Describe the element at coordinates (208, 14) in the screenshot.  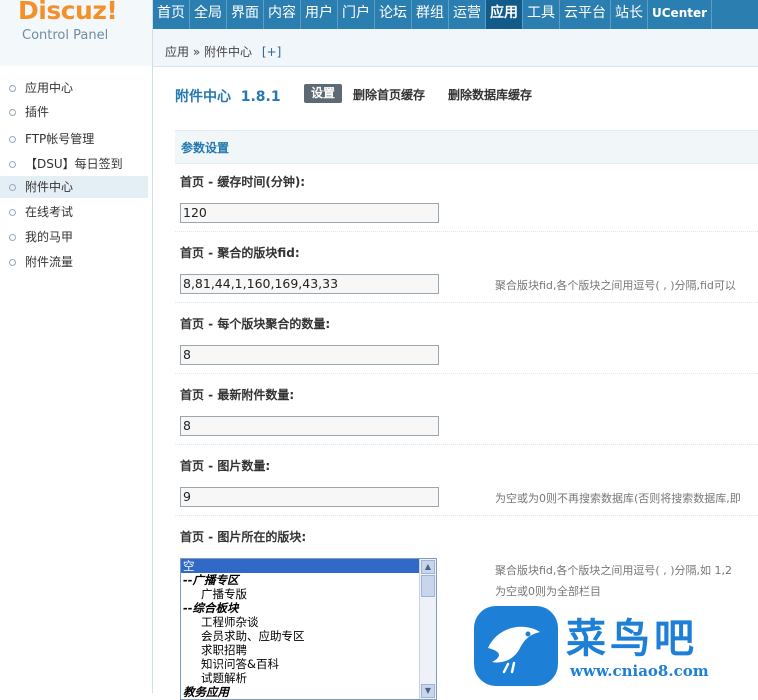
I see `nav-global: 全局` at that location.